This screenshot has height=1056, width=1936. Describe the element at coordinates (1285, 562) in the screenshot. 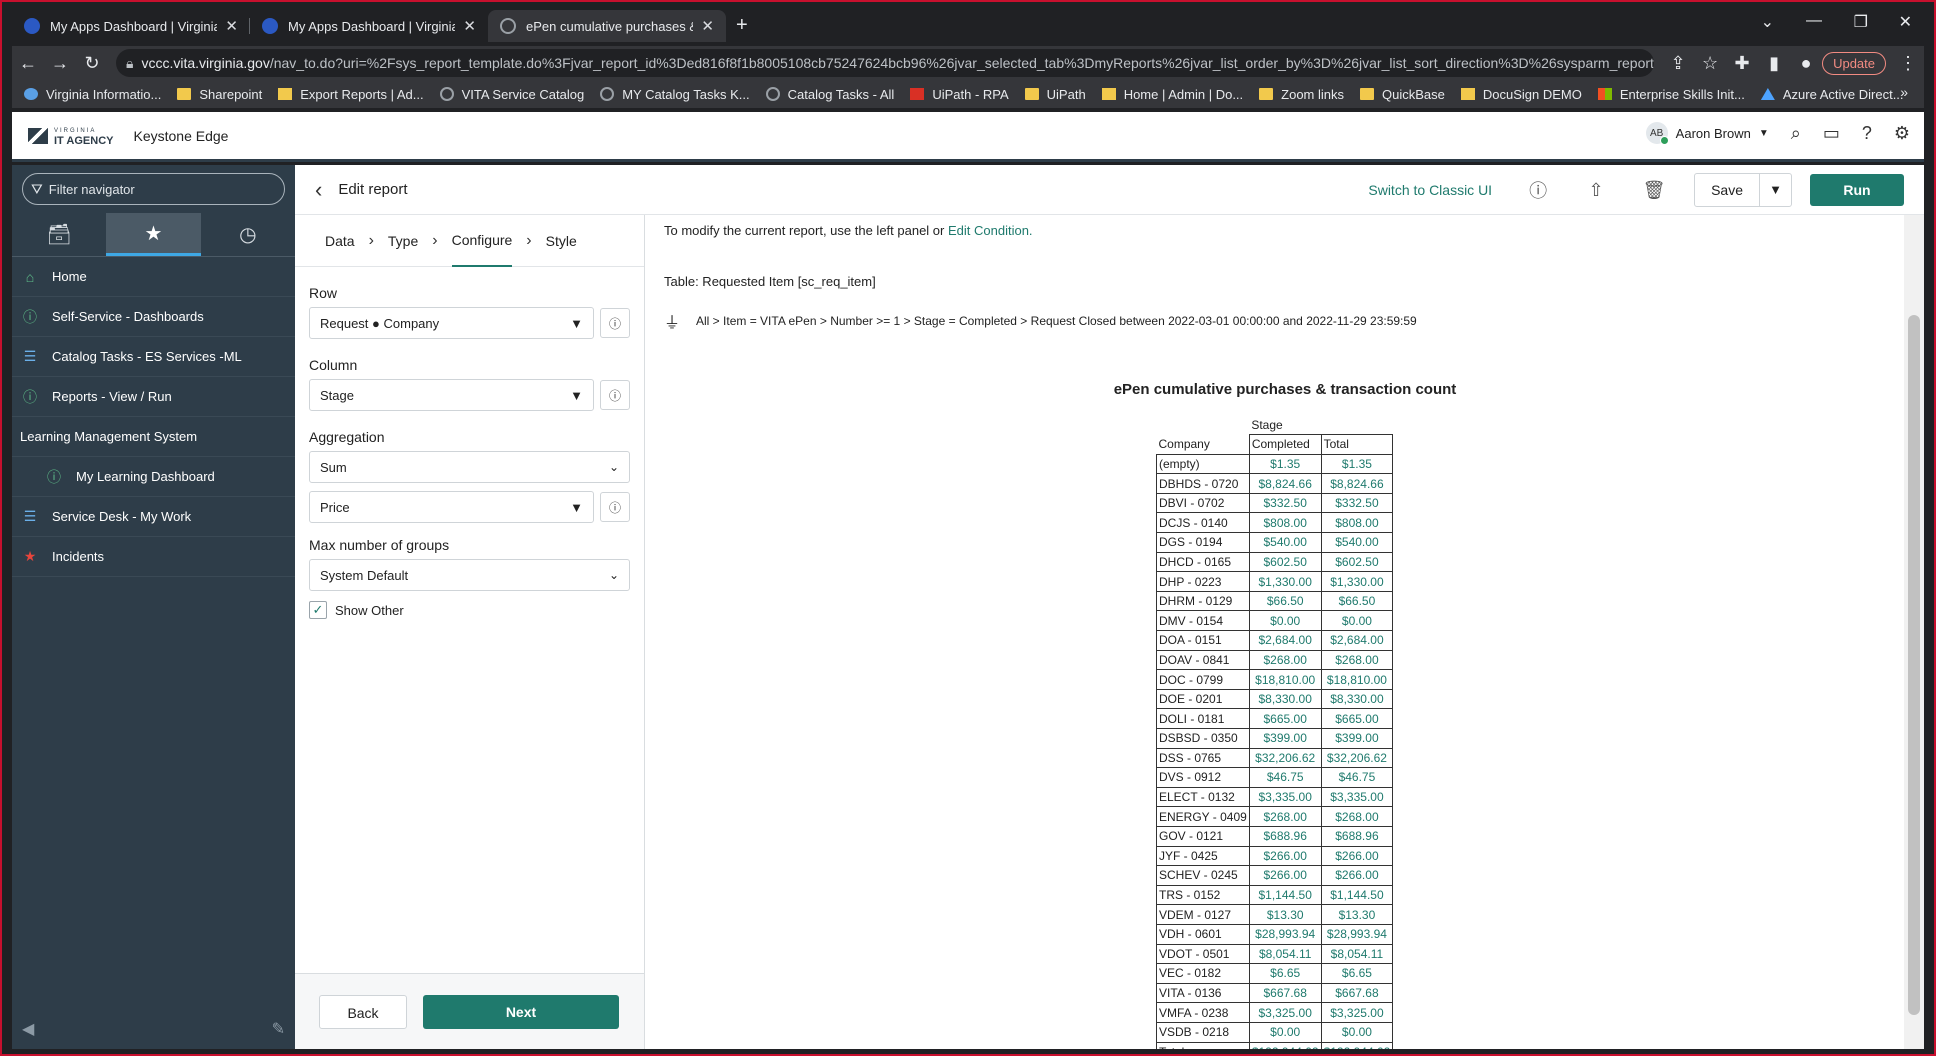

I see `value-cell: $602.50` at that location.